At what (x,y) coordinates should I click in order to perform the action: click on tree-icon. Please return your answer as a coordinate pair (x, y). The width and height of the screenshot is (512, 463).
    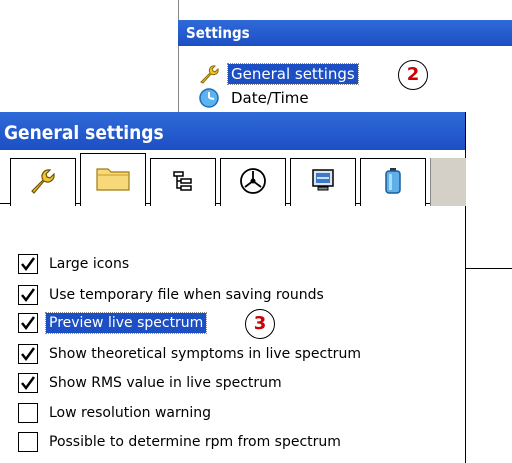
    Looking at the image, I should click on (183, 183).